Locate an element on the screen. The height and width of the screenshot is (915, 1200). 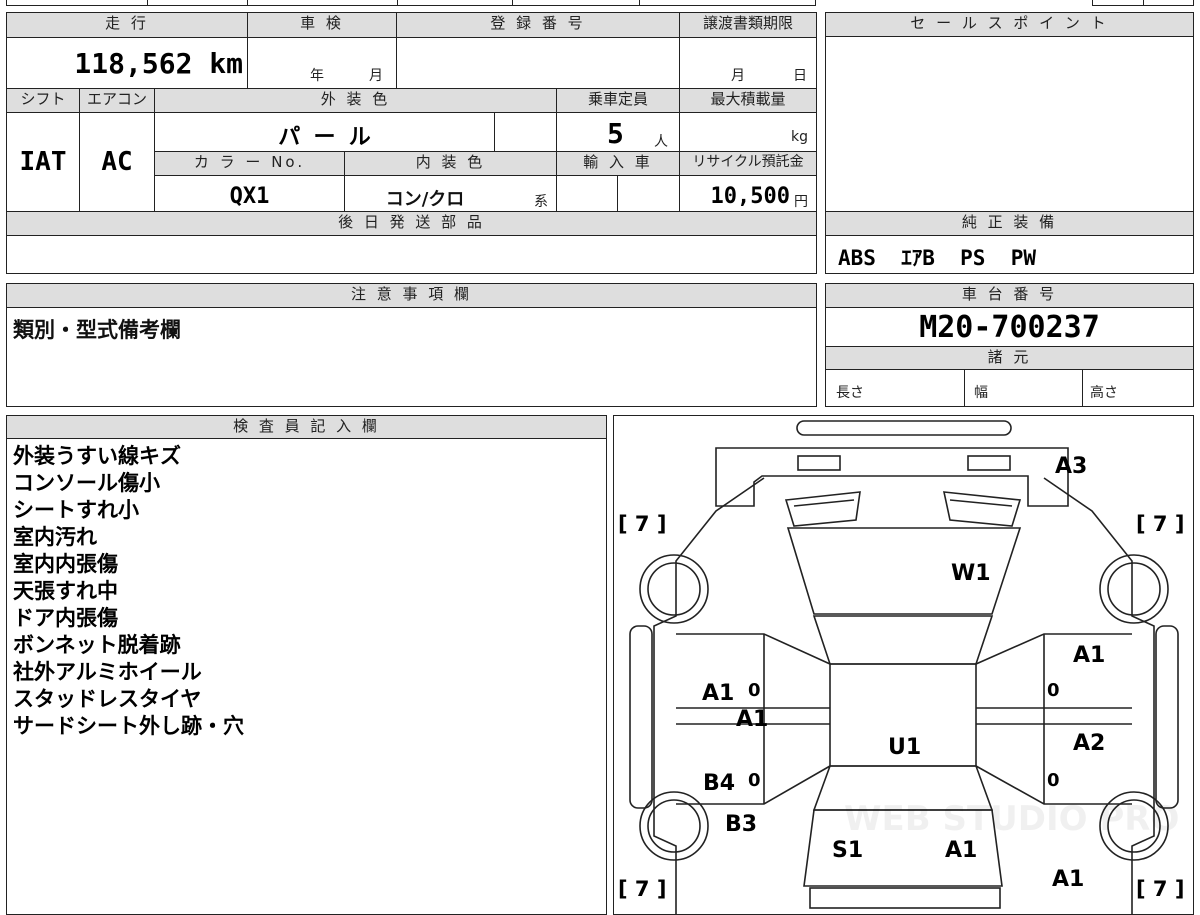
chassis-number-panel: 車 台 番 号 M20-700237 諸 元 長さ 幅 高さ is located at coordinates (1009, 345).